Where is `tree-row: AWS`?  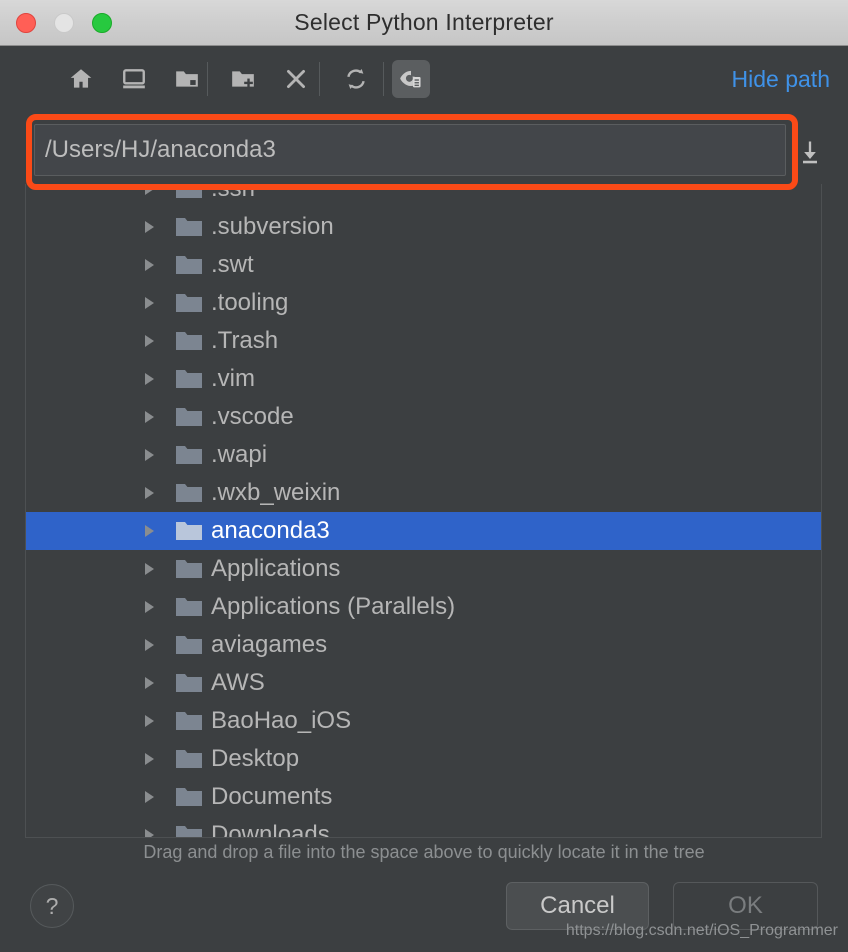 tree-row: AWS is located at coordinates (423, 683).